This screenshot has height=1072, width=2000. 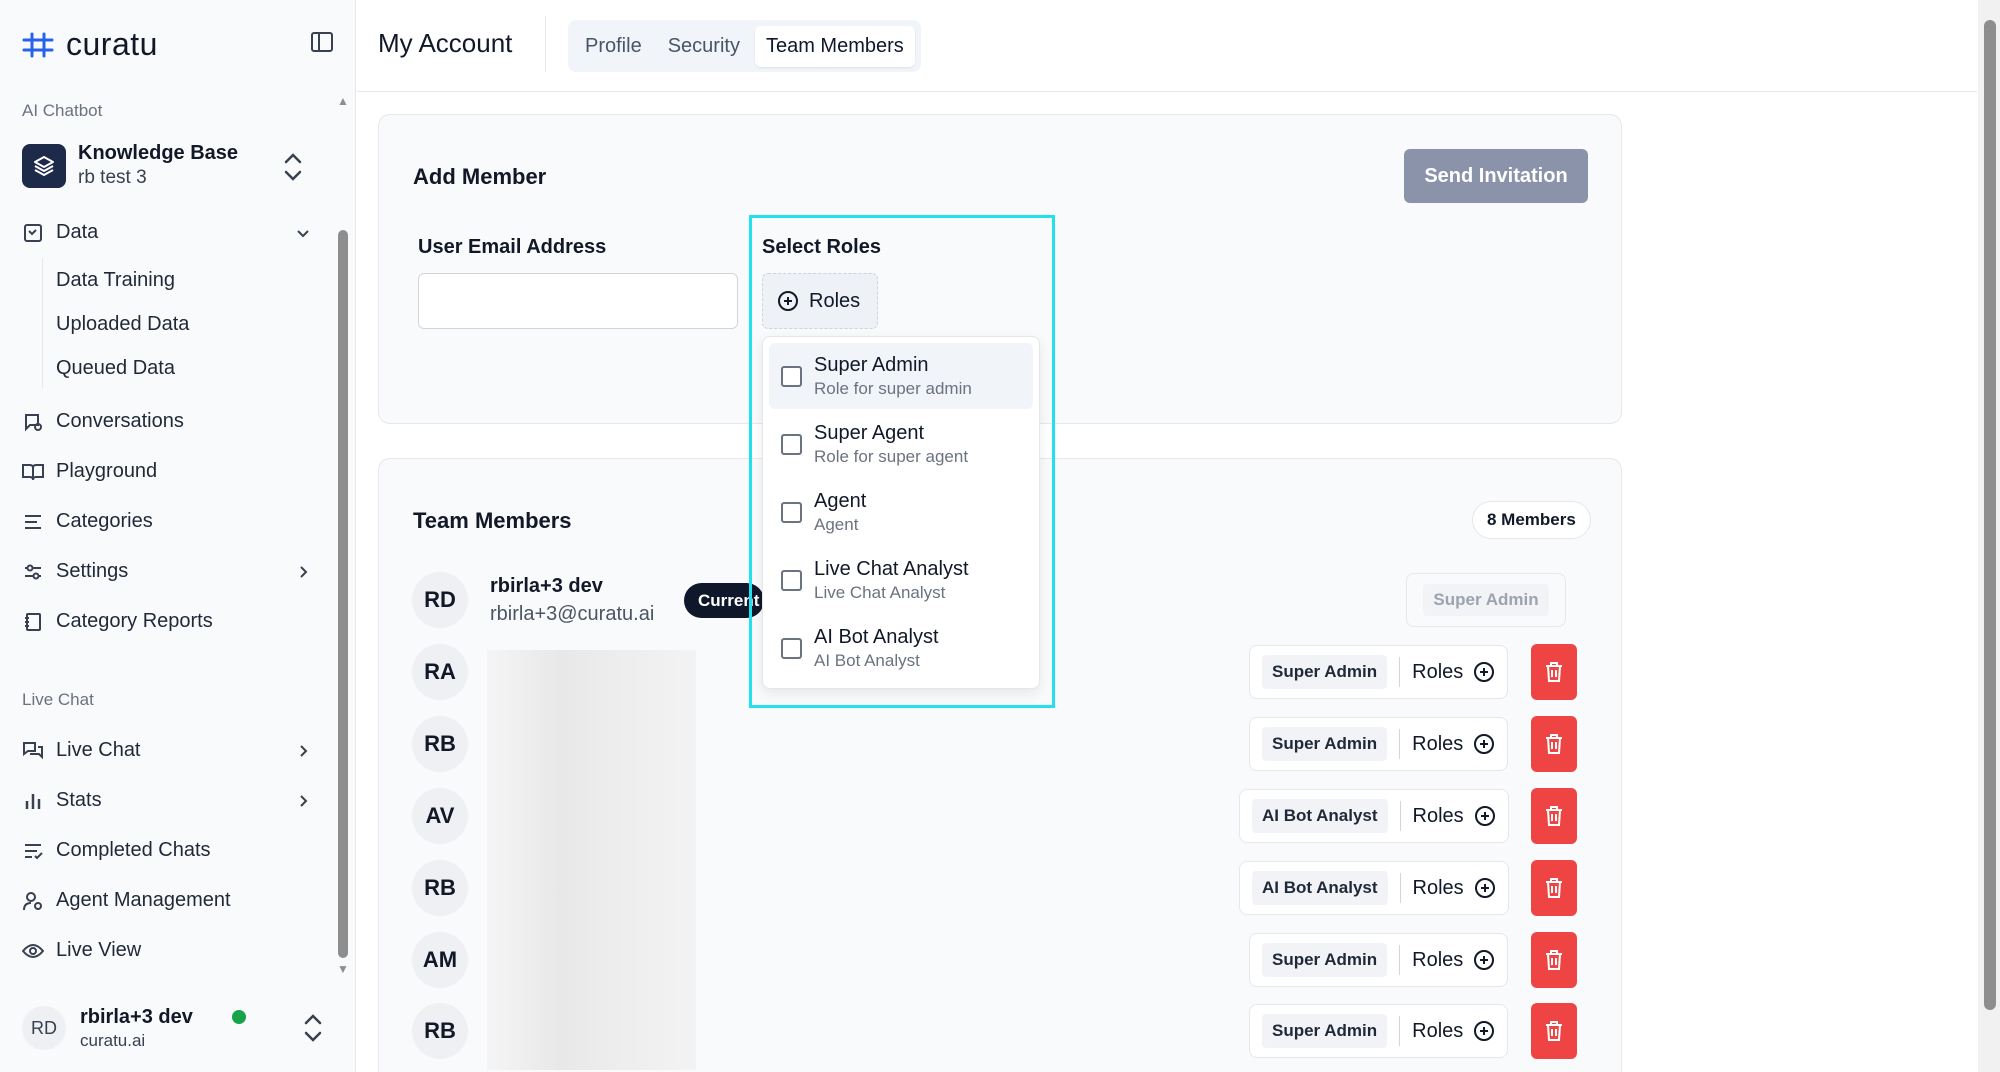 I want to click on nav-settings-label: Settings, so click(x=92, y=571).